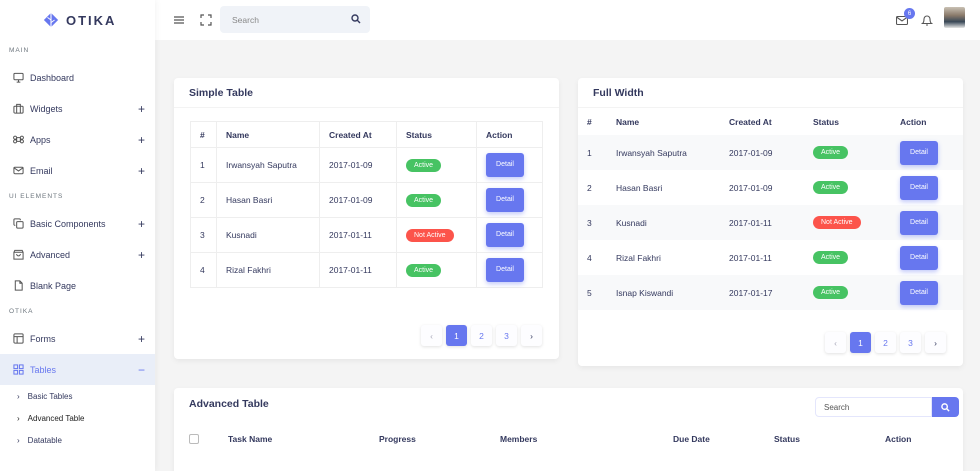 The height and width of the screenshot is (471, 980). Describe the element at coordinates (91, 20) in the screenshot. I see `brand-name: OTIKA` at that location.